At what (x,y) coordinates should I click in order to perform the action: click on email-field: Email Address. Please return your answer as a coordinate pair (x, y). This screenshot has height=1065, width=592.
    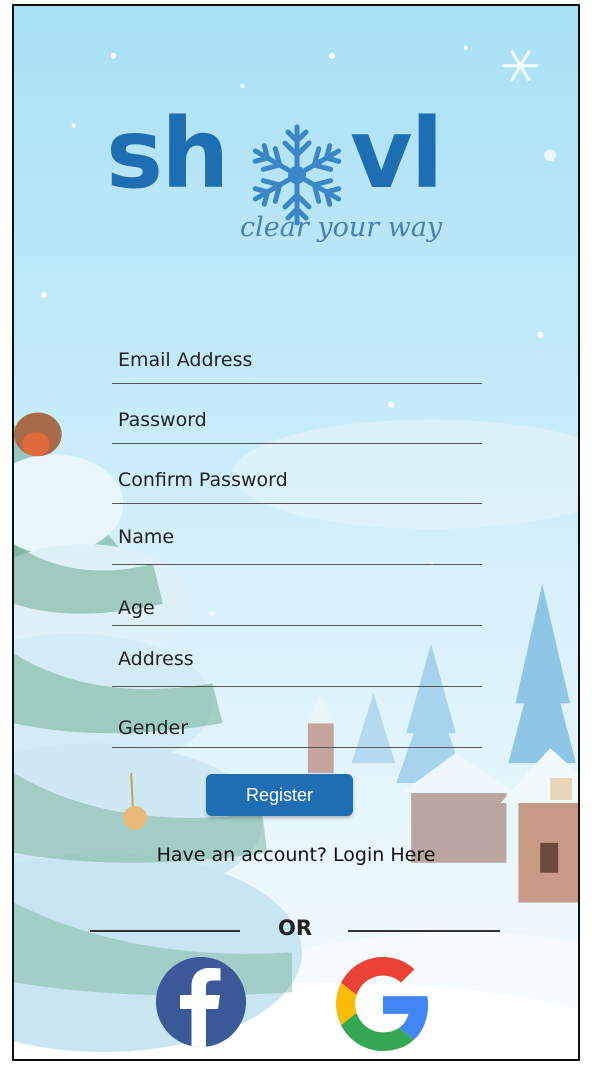
    Looking at the image, I should click on (299, 353).